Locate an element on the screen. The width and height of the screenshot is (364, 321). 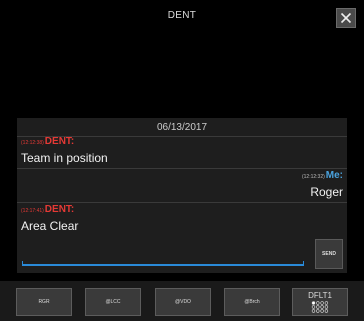
send-button: SEND is located at coordinates (329, 254).